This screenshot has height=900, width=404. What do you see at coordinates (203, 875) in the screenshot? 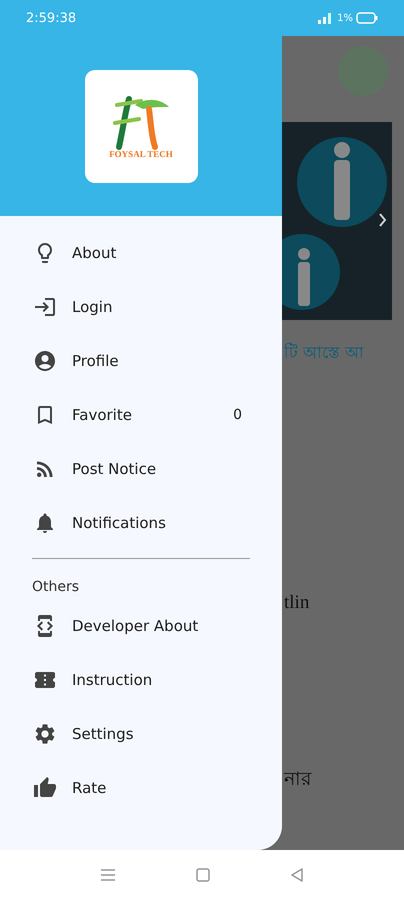
I see `home-icon` at bounding box center [203, 875].